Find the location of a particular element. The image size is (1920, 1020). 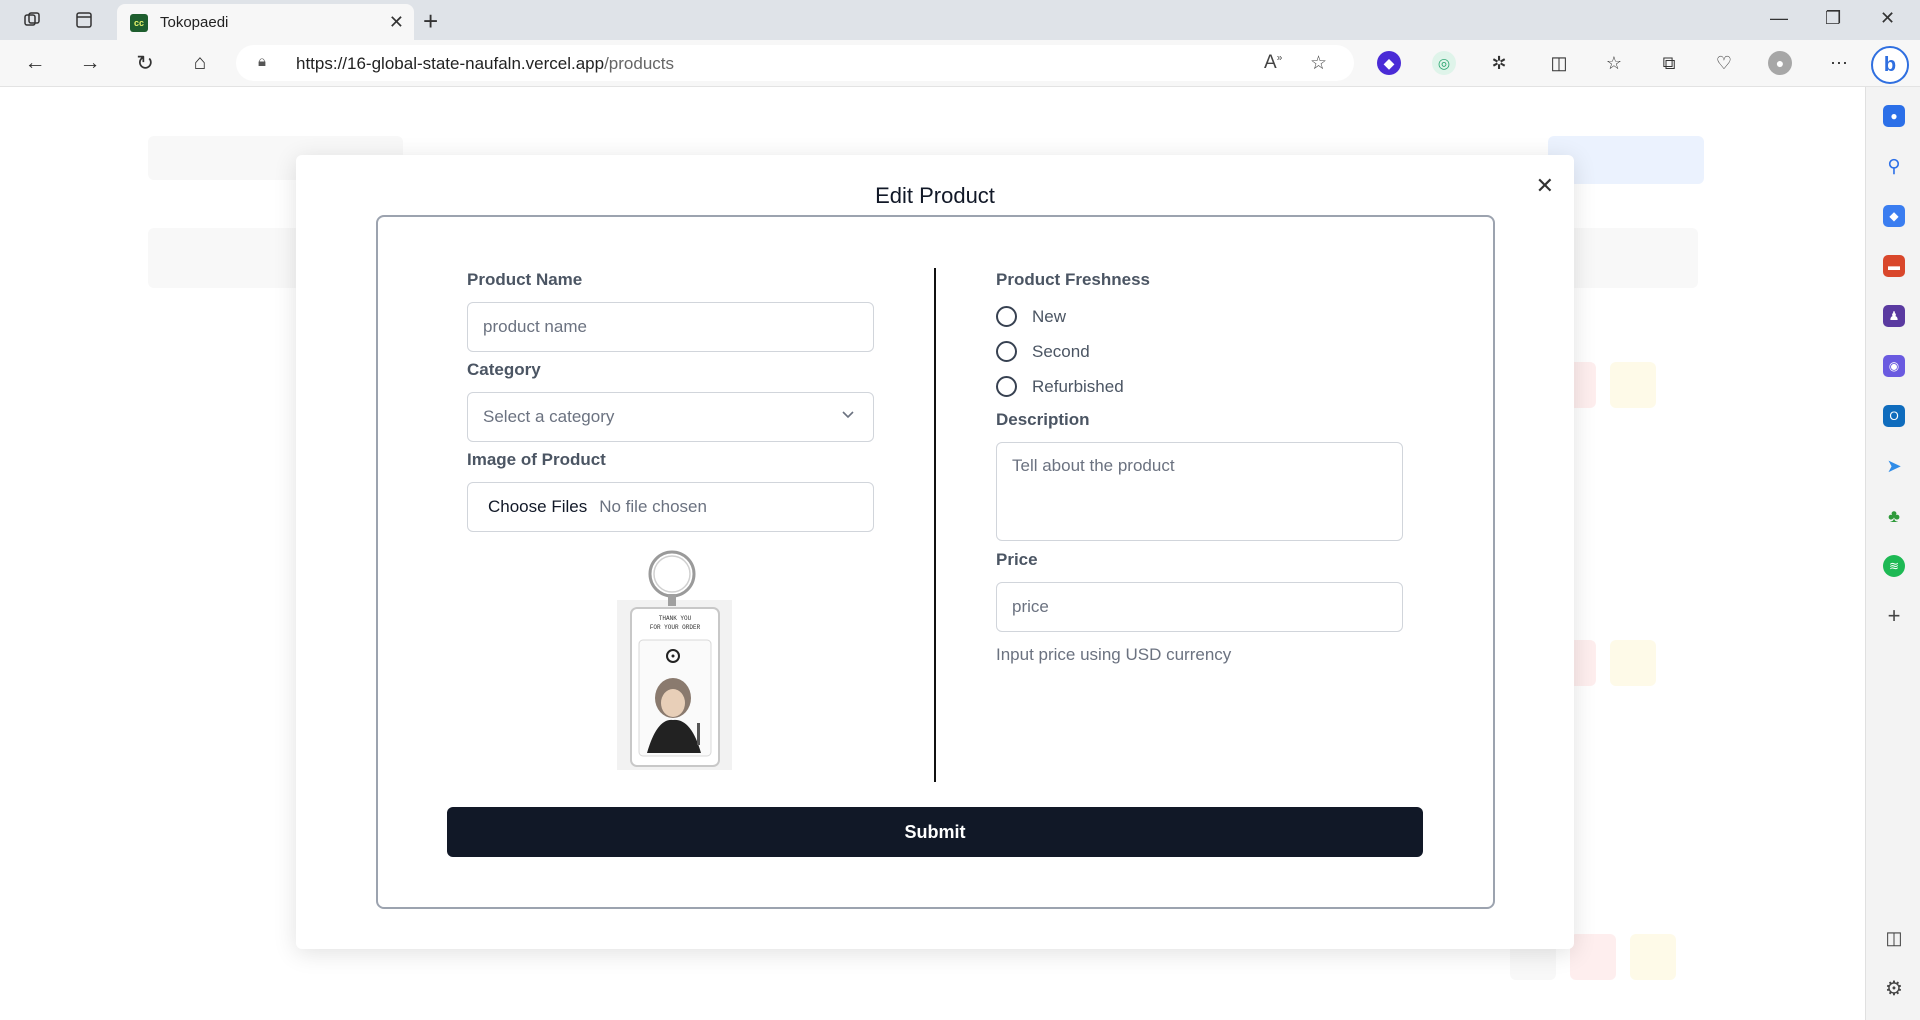

freshness-option-second: Second is located at coordinates (1043, 351).